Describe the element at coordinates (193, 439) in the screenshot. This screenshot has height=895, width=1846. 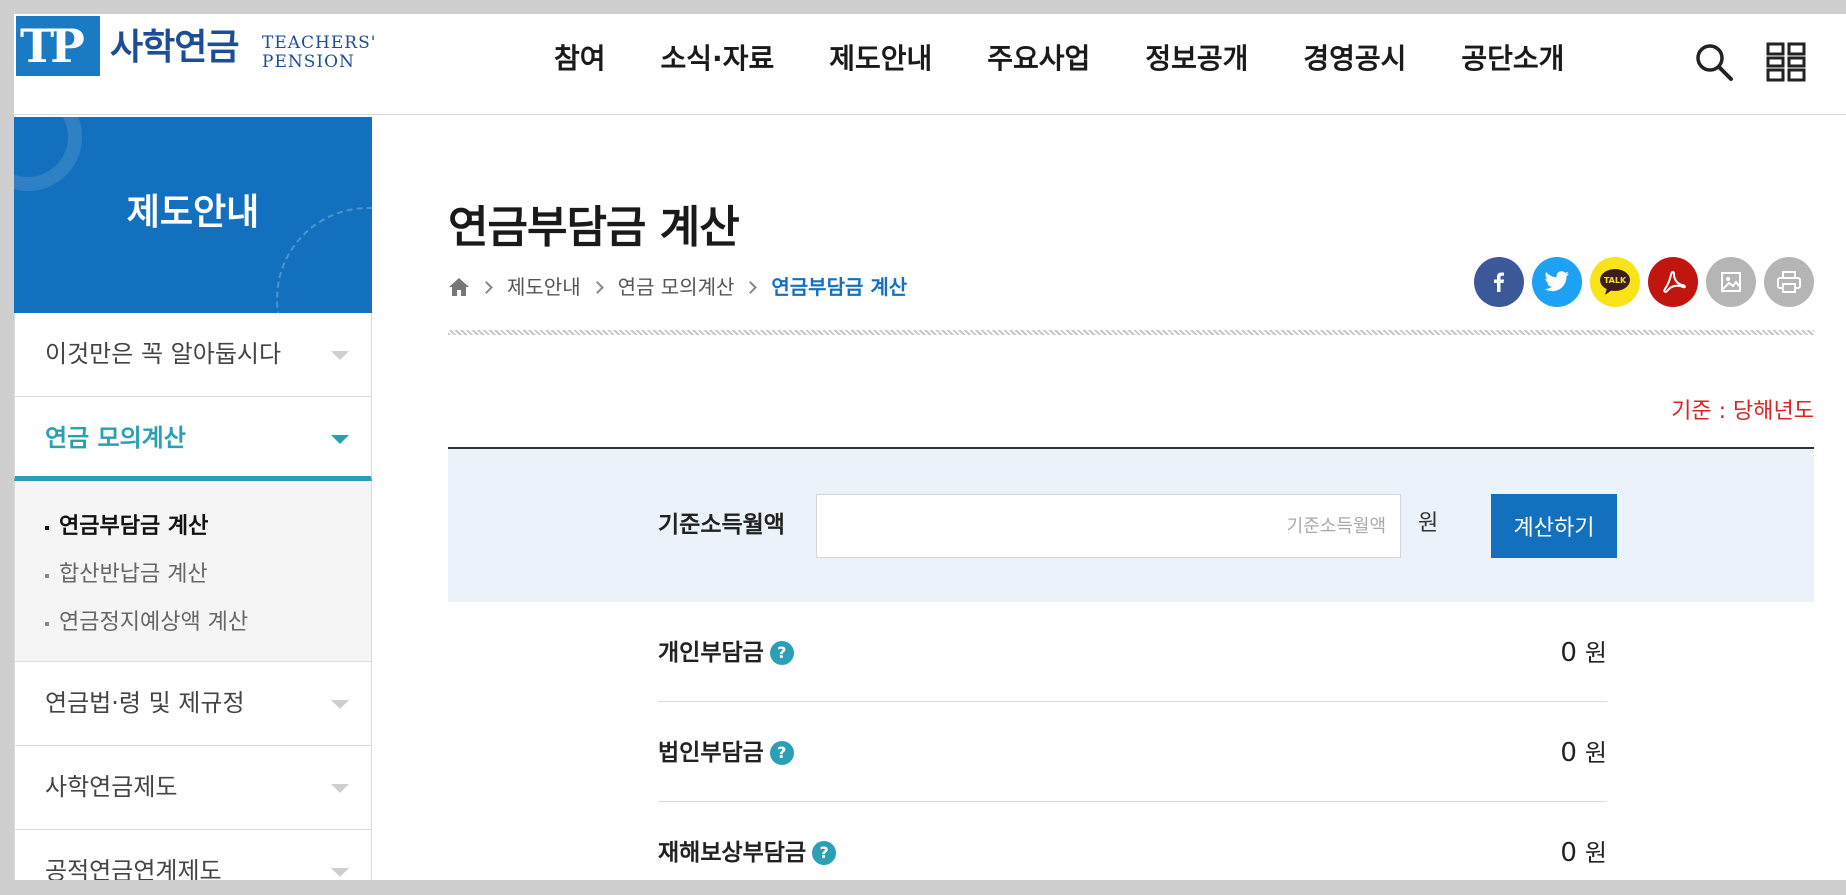
I see `sidebar-item-pension-simulation: 연금 모의계산` at that location.